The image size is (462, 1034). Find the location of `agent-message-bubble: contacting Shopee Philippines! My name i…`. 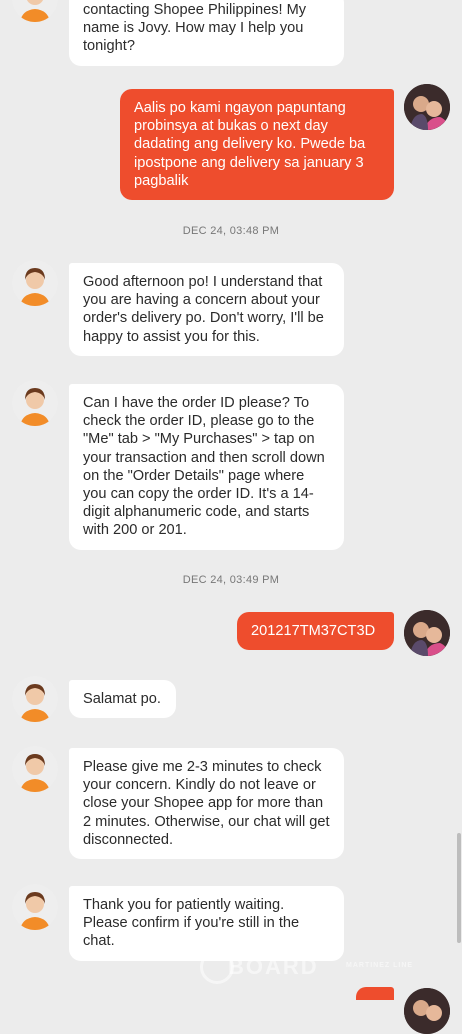

agent-message-bubble: contacting Shopee Philippines! My name i… is located at coordinates (206, 33).